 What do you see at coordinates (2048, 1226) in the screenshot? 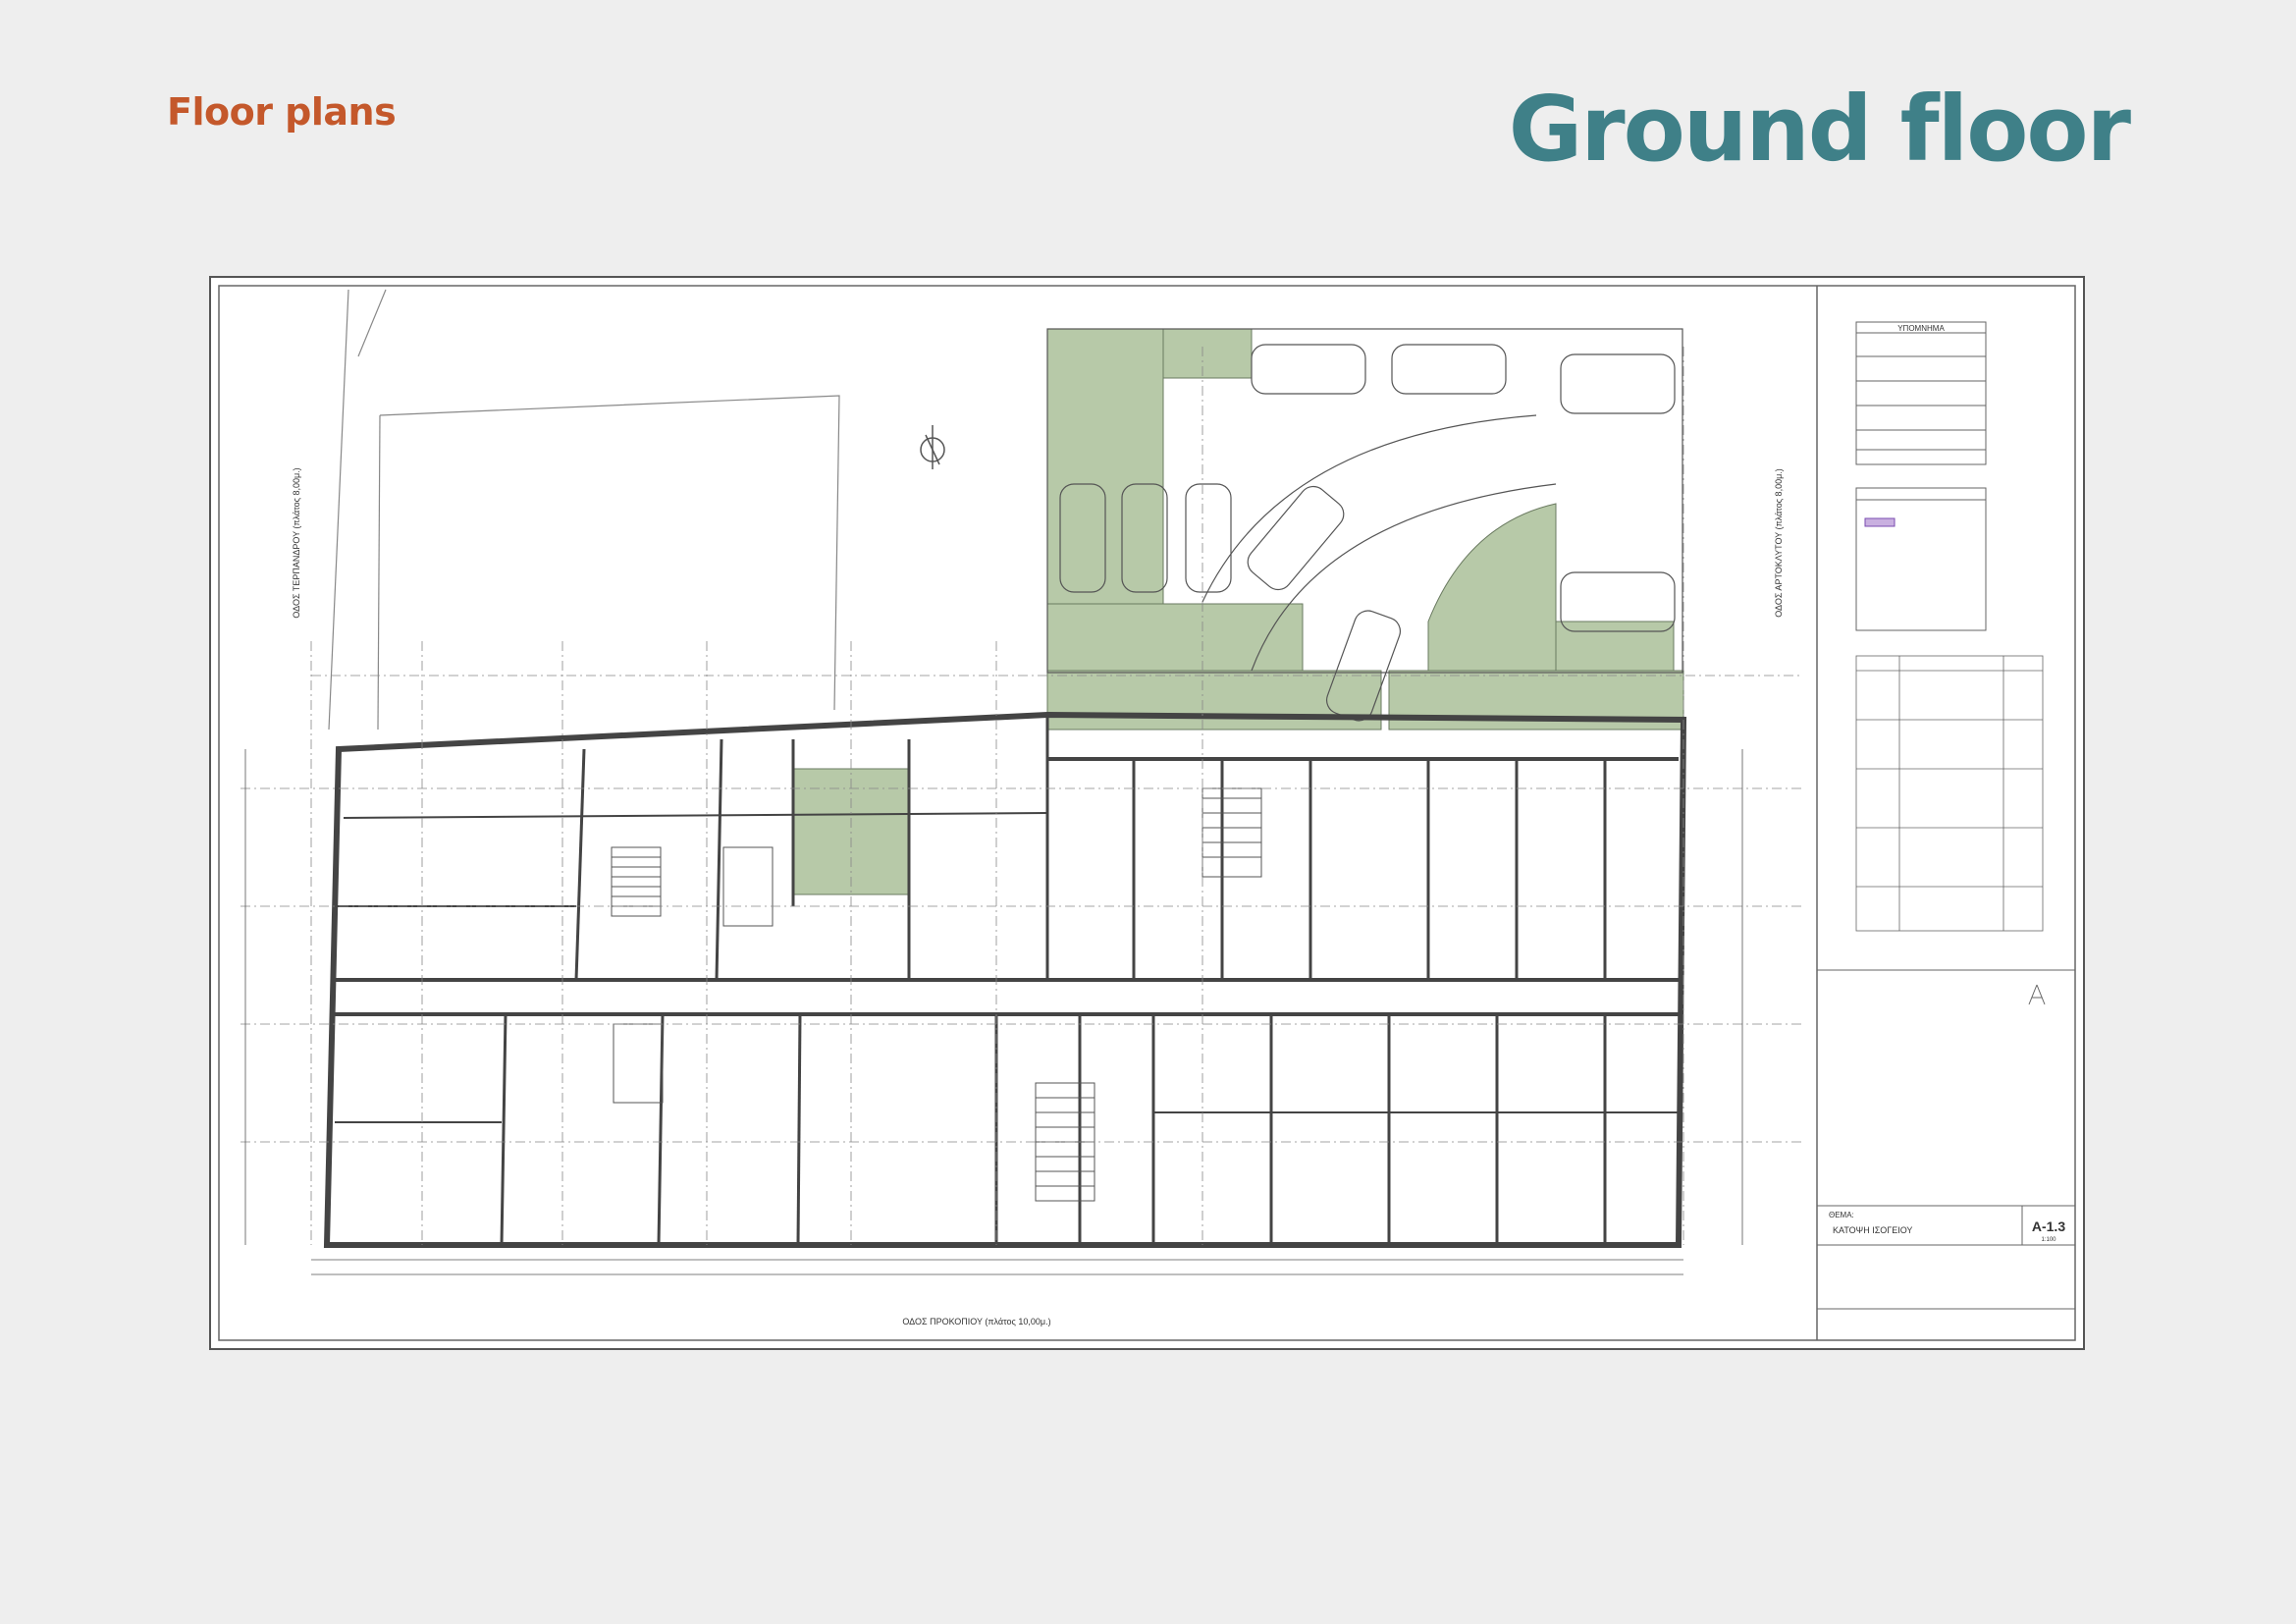
I see `title-block-sheet-number: A-1.3` at bounding box center [2048, 1226].